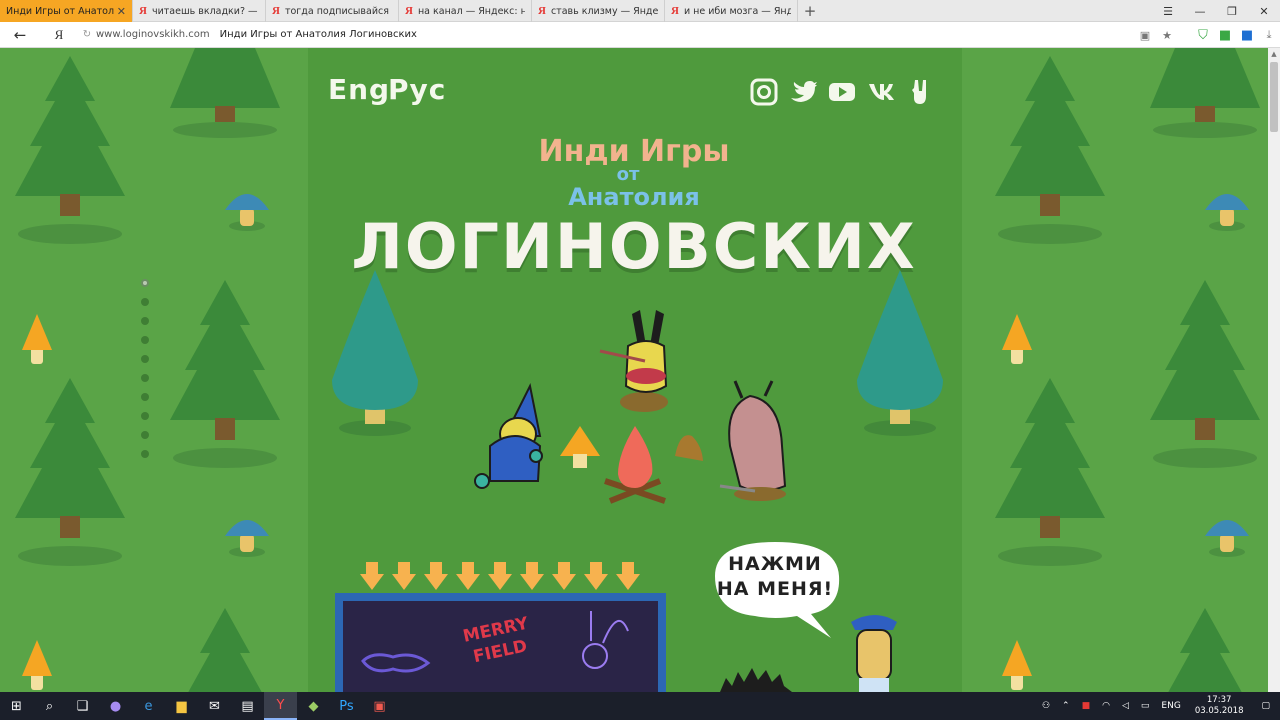 Image resolution: width=1280 pixels, height=720 pixels. Describe the element at coordinates (803, 92) in the screenshot. I see `twitter-icon` at that location.